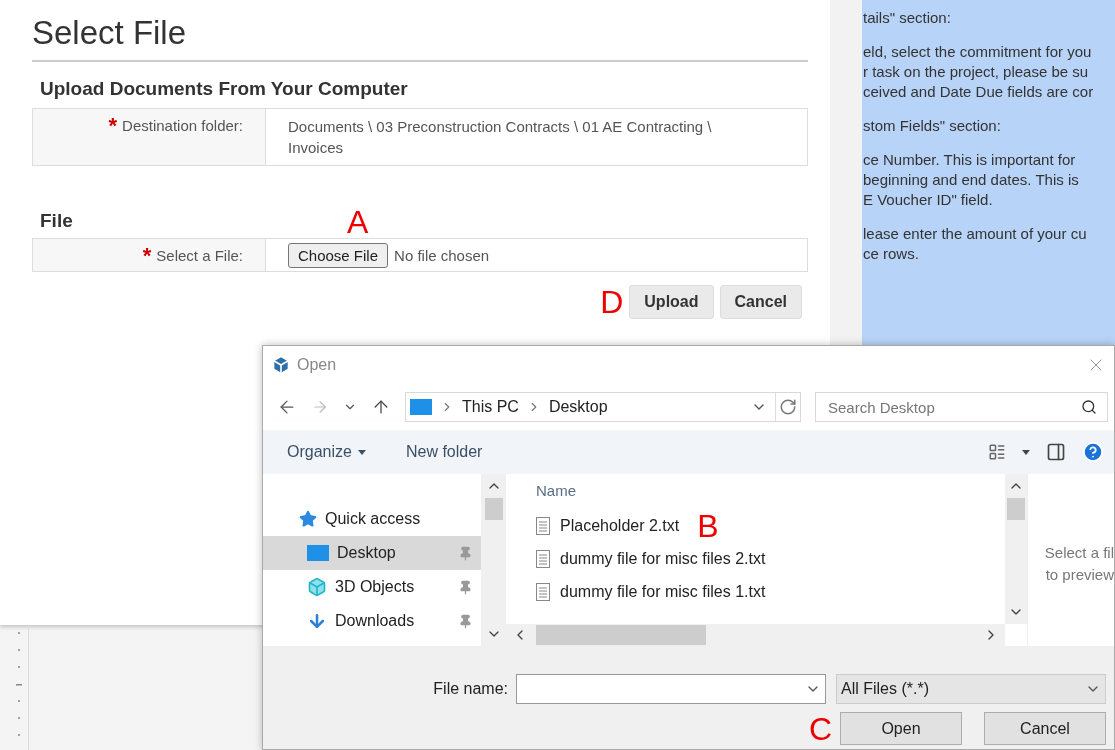 The height and width of the screenshot is (750, 1115). I want to click on nav-label: Quick access, so click(373, 519).